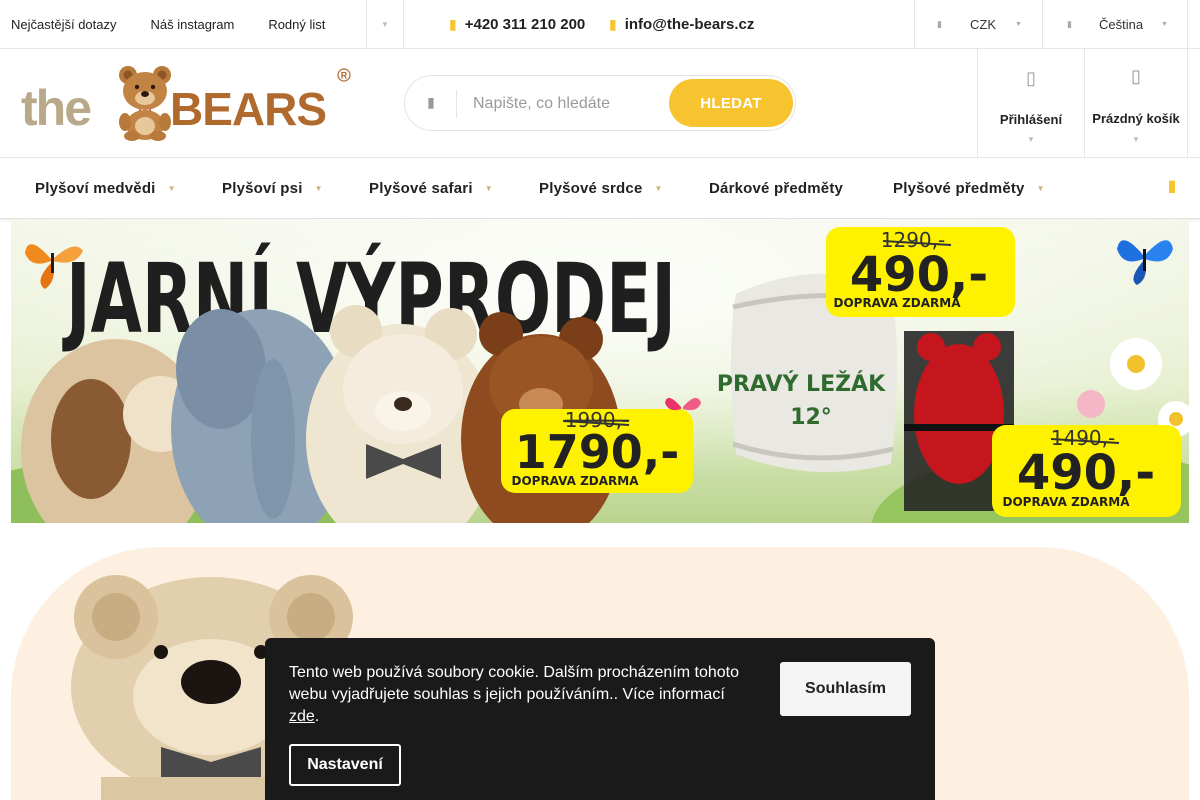 This screenshot has height=800, width=1200. Describe the element at coordinates (731, 103) in the screenshot. I see `search-button: HLEDAT` at that location.